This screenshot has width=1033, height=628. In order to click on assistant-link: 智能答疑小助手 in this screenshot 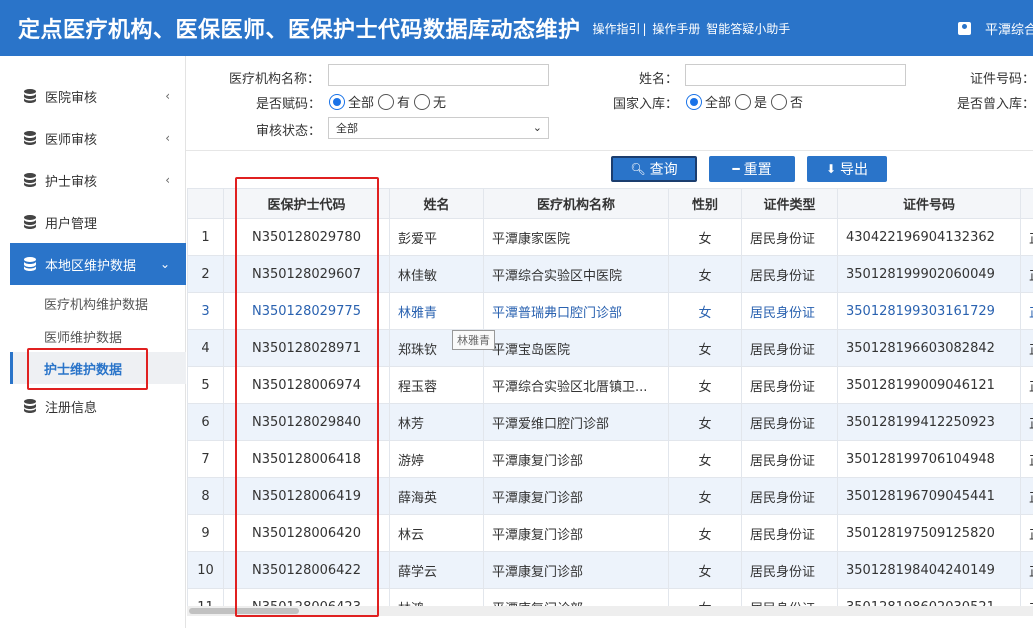, I will do `click(748, 29)`.